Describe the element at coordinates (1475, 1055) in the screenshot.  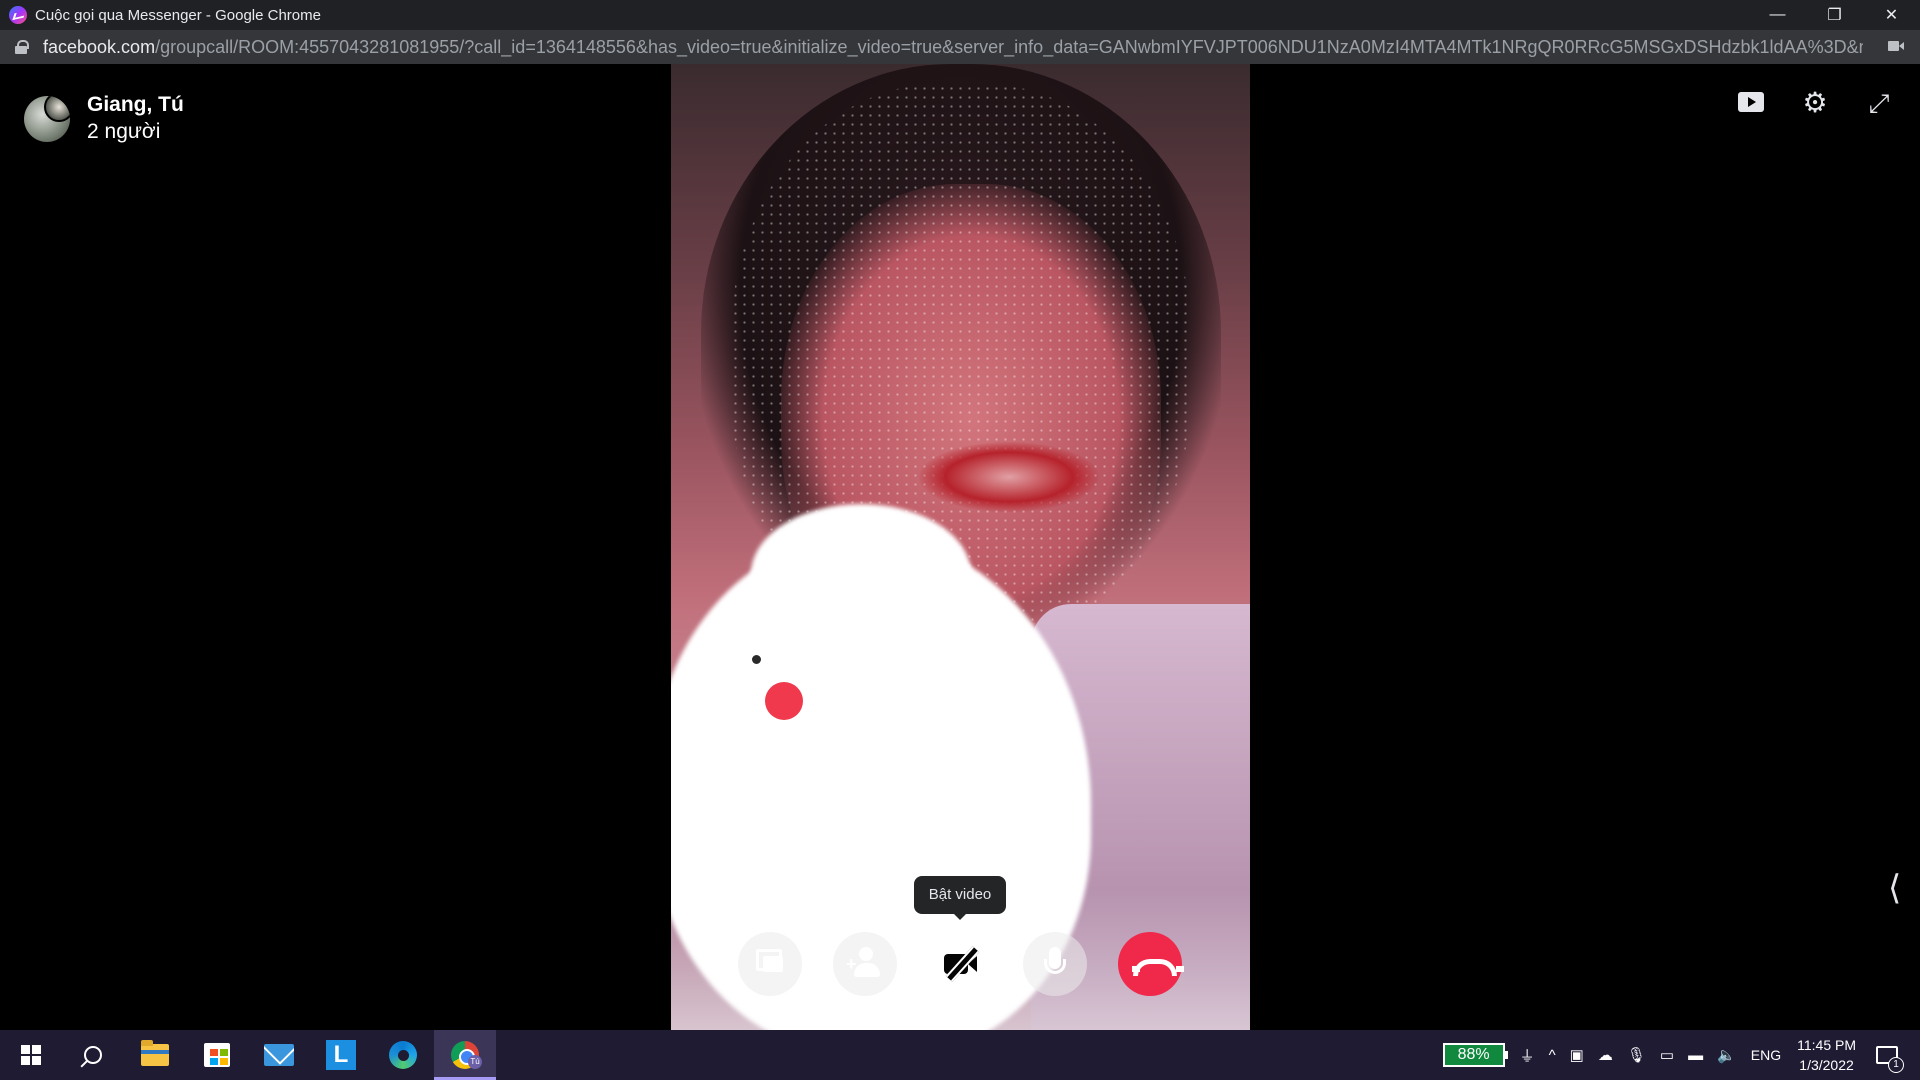
I see `battery-indicator: 88%` at that location.